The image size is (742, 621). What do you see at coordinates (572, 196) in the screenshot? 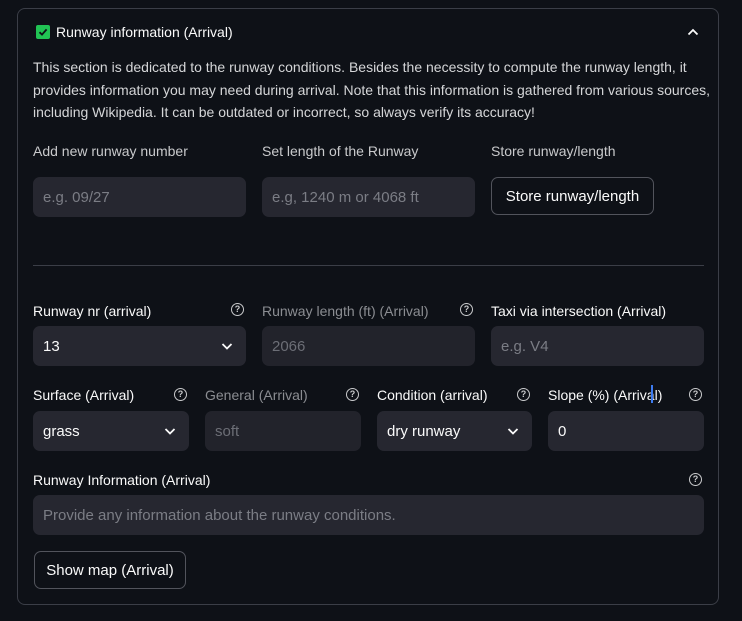
I see `store-runway-button: Store runway/length` at bounding box center [572, 196].